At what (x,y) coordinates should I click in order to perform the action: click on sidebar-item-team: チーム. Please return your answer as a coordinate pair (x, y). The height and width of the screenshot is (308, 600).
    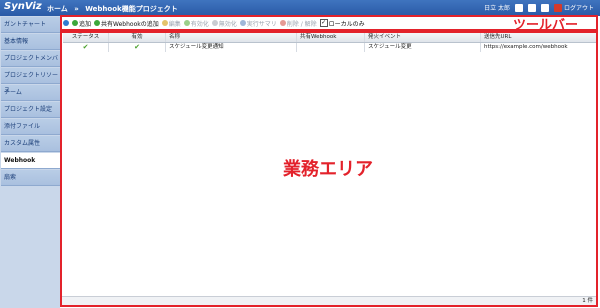
    Looking at the image, I should click on (30, 93).